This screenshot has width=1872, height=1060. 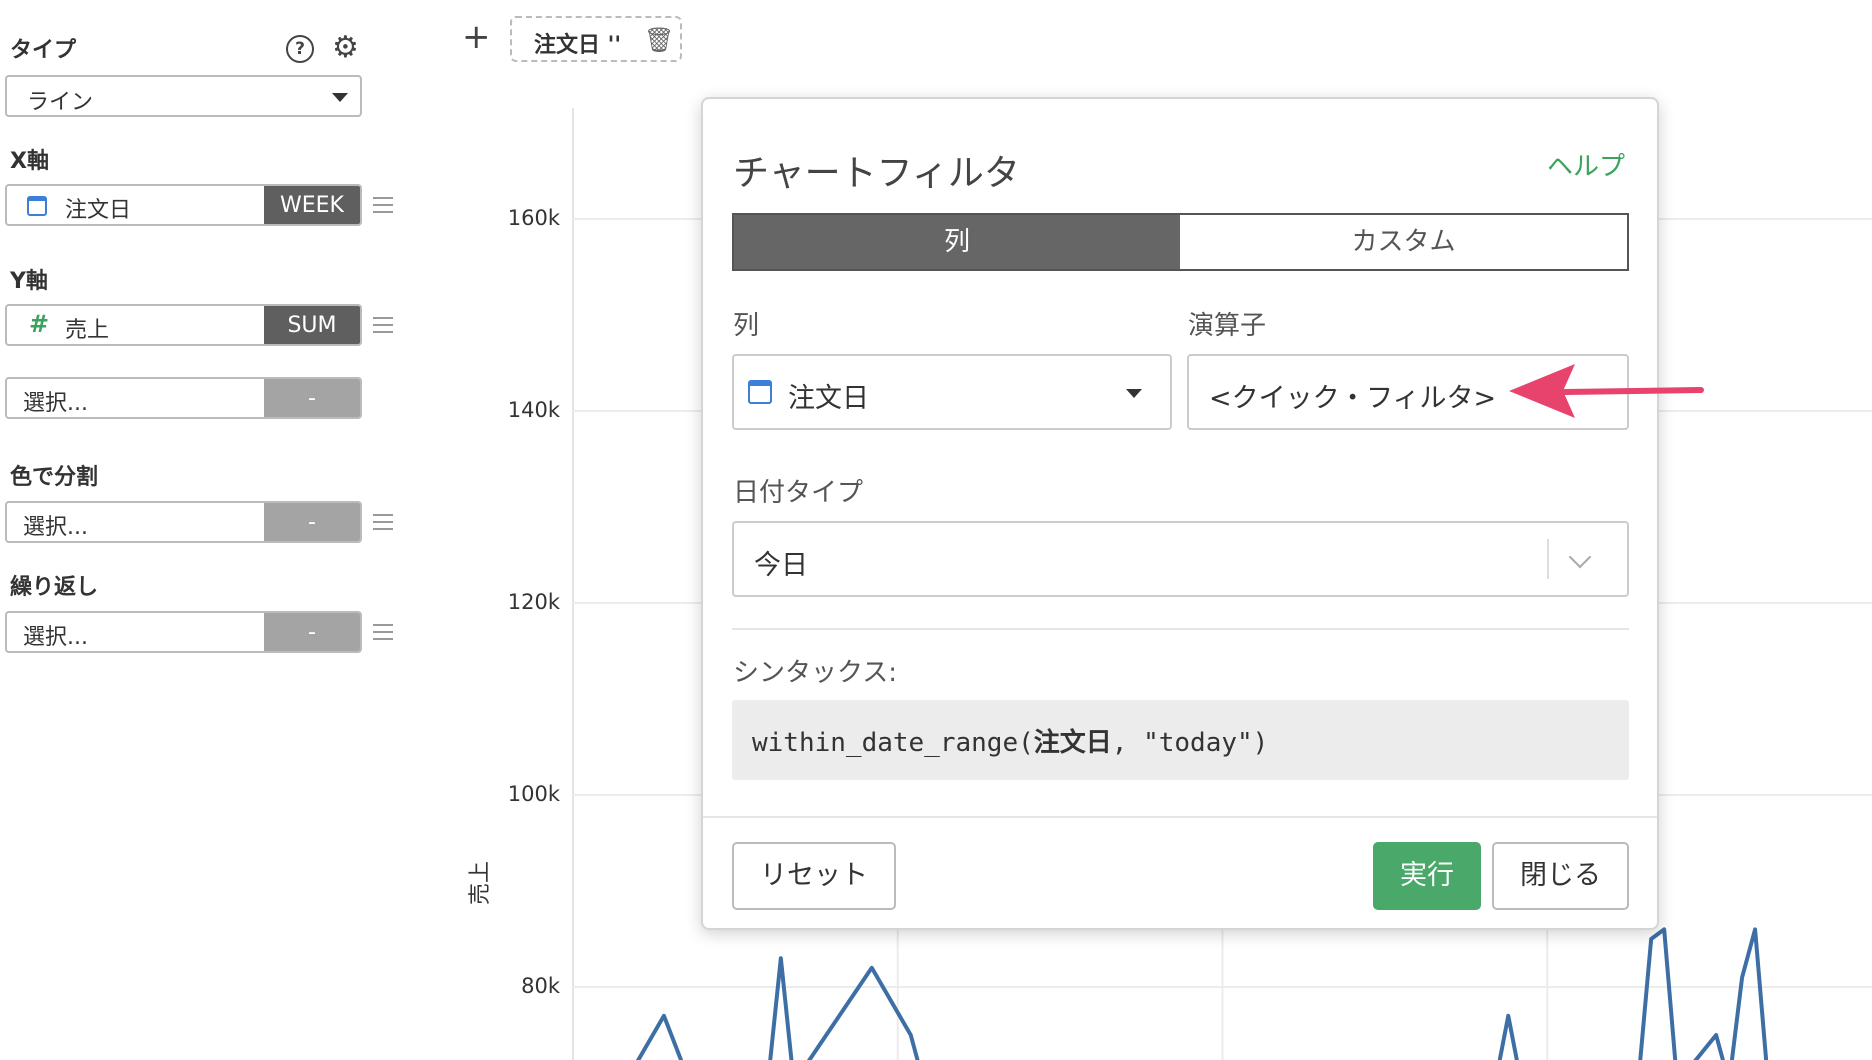 What do you see at coordinates (893, 743) in the screenshot?
I see `syntax-prefix: within_date_range(` at bounding box center [893, 743].